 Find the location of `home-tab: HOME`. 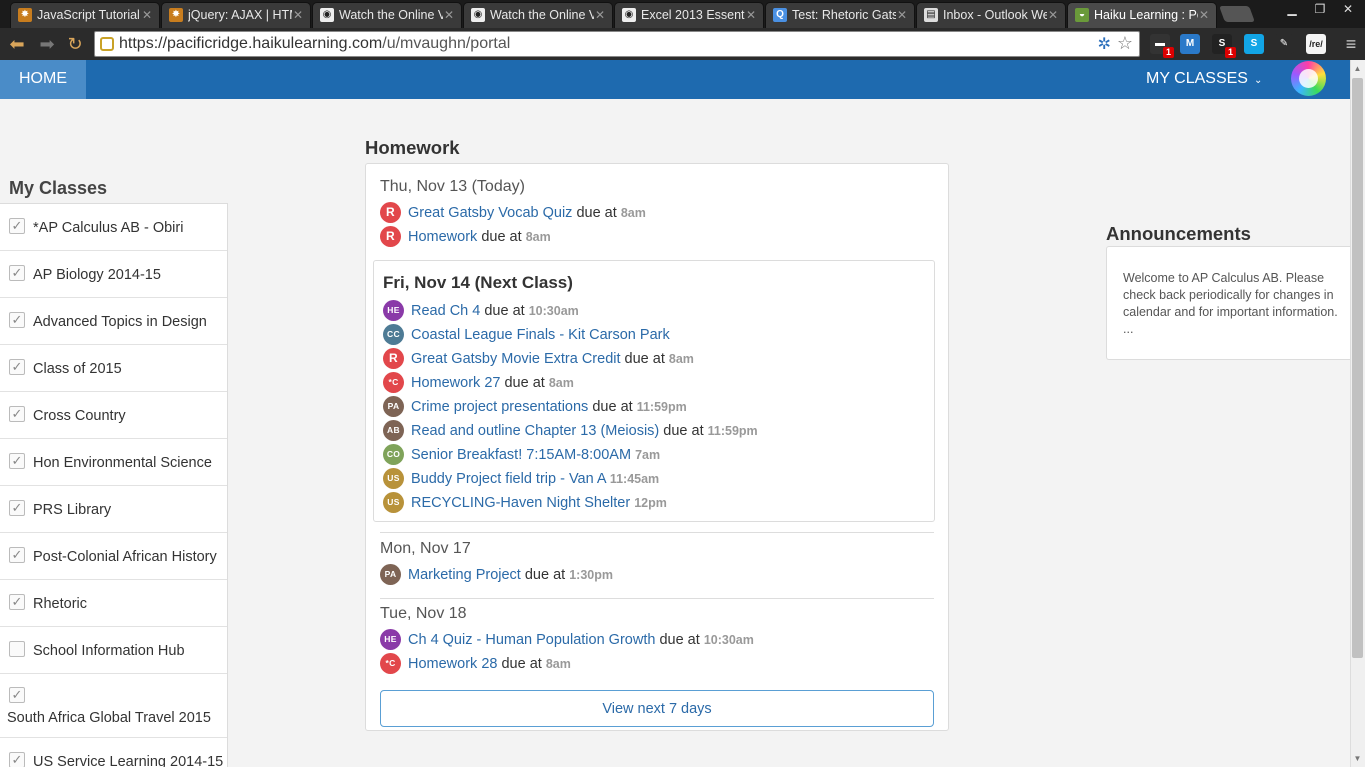

home-tab: HOME is located at coordinates (43, 79).